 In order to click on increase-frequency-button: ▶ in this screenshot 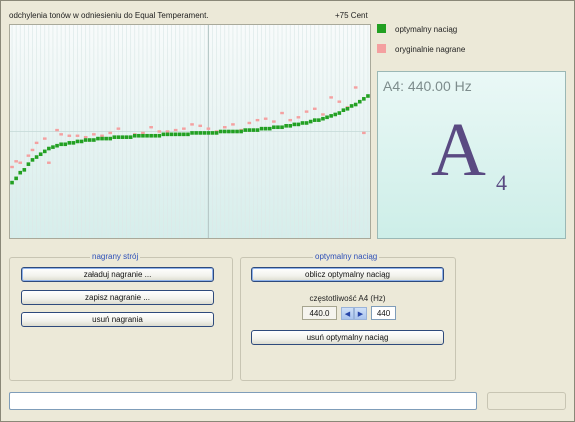, I will do `click(360, 313)`.